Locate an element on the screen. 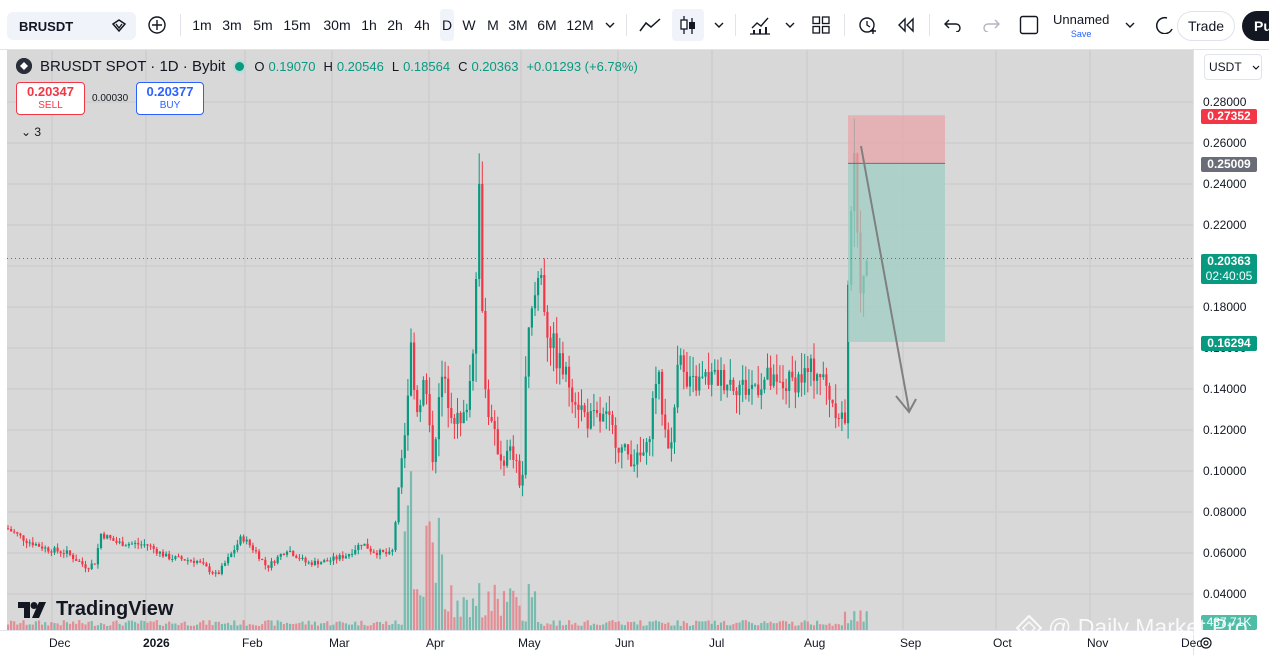 The height and width of the screenshot is (655, 1269). interval-1m: 1m is located at coordinates (202, 25).